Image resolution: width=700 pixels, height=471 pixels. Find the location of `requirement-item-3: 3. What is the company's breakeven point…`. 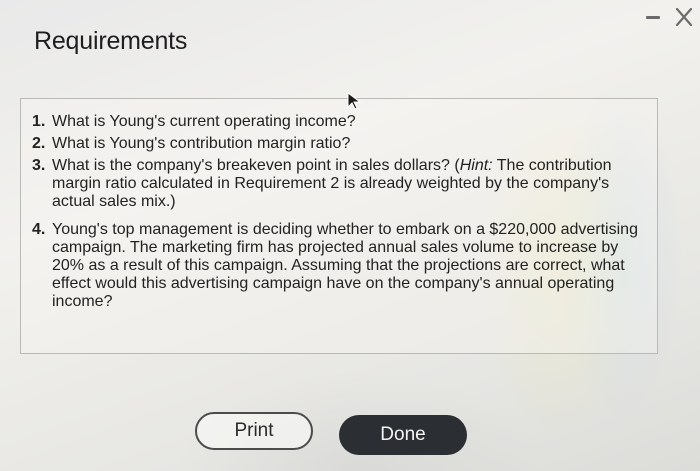

requirement-item-3: 3. What is the company's breakeven point… is located at coordinates (342, 184).